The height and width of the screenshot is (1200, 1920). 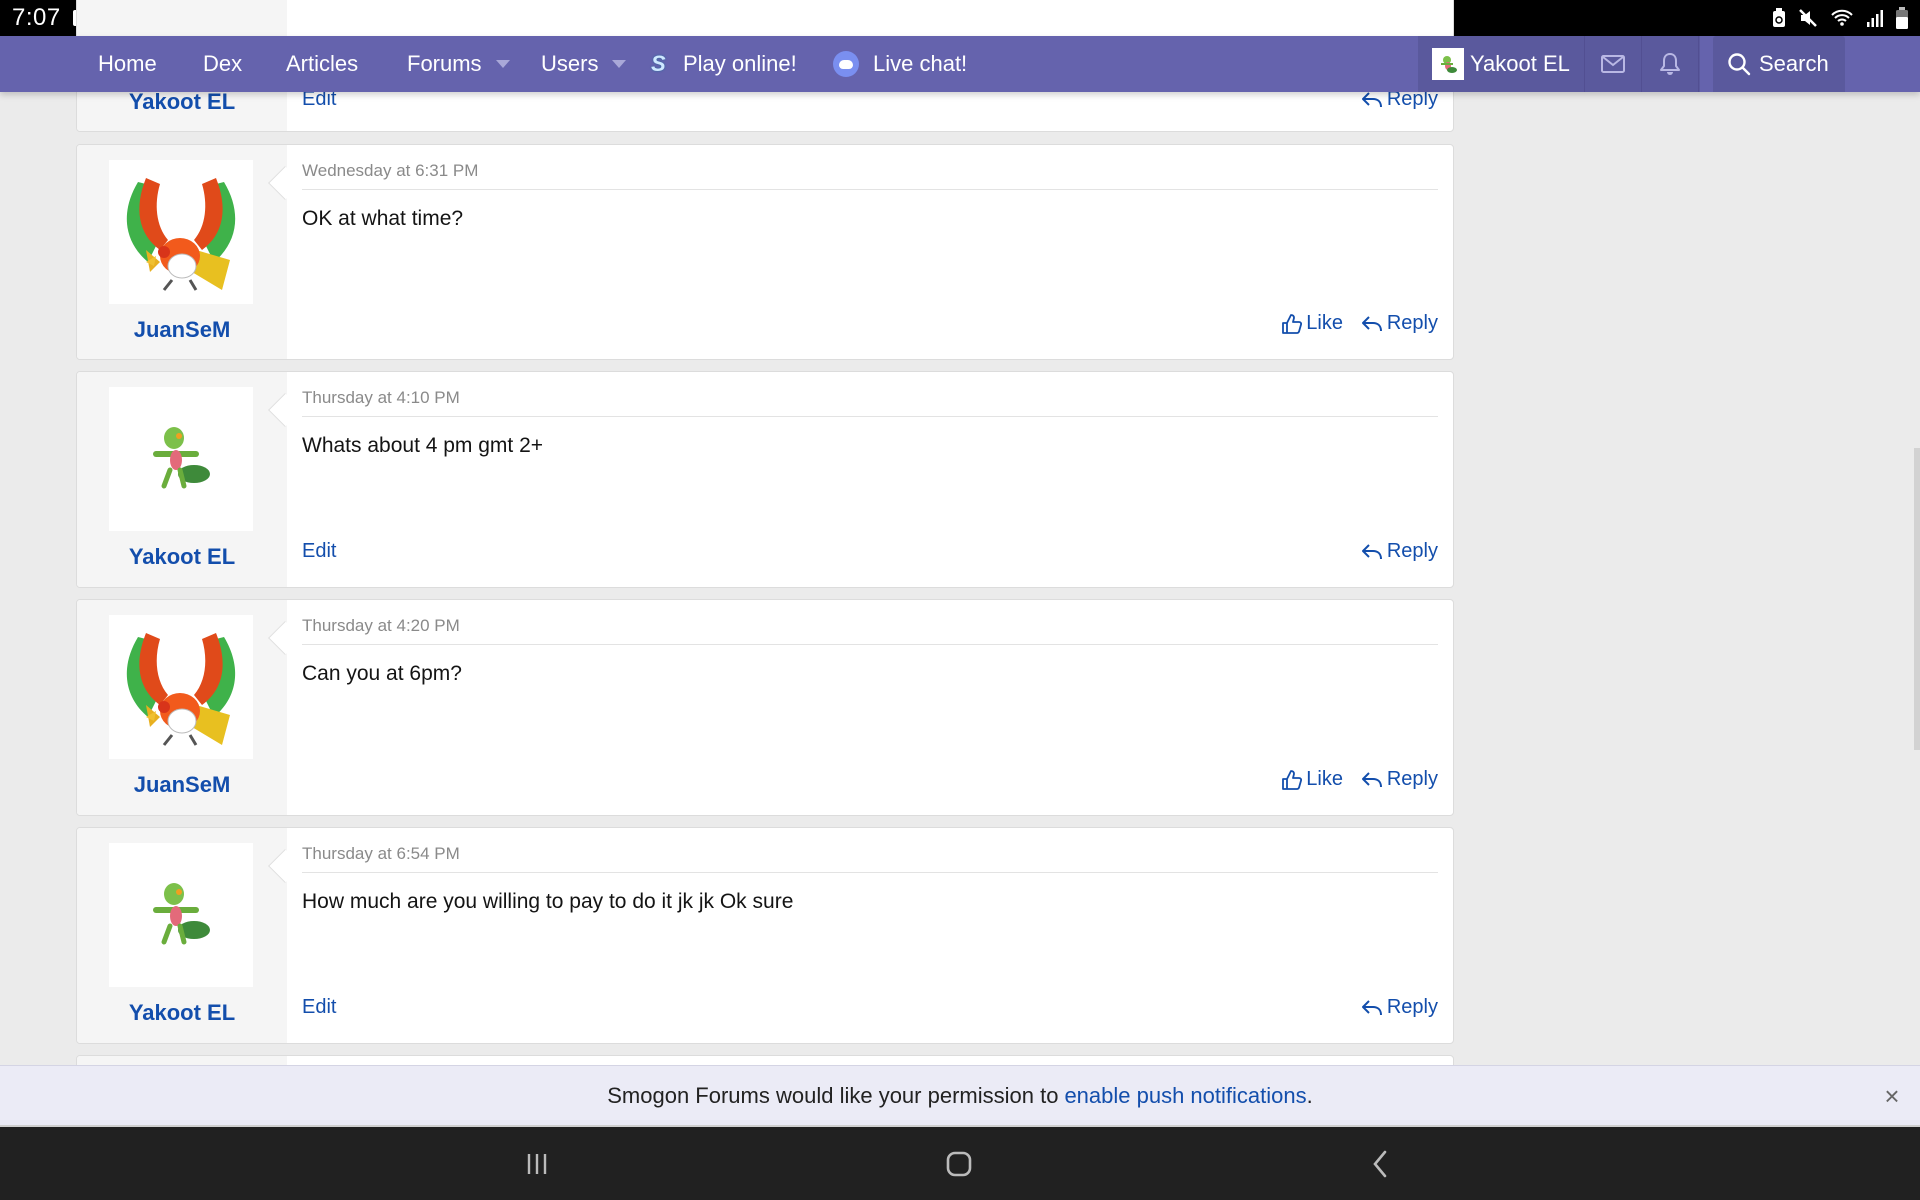 What do you see at coordinates (381, 398) in the screenshot?
I see `post-timestamp: Thursday at 4:10 PM` at bounding box center [381, 398].